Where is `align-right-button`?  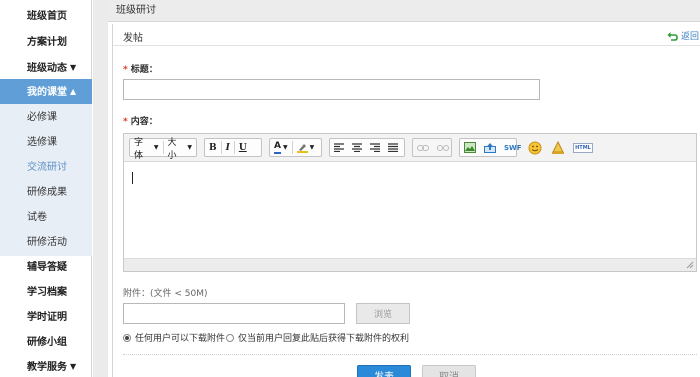 align-right-button is located at coordinates (375, 147).